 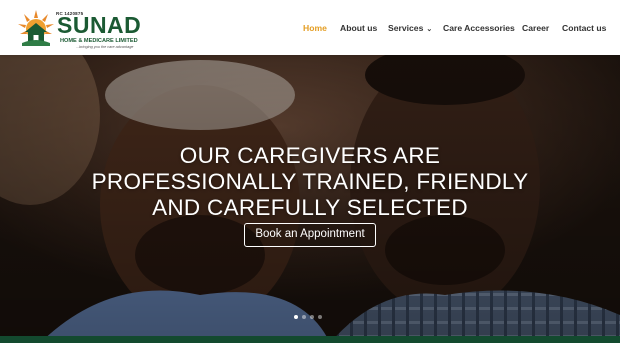 I want to click on nav-item-about-us: About us, so click(x=358, y=28).